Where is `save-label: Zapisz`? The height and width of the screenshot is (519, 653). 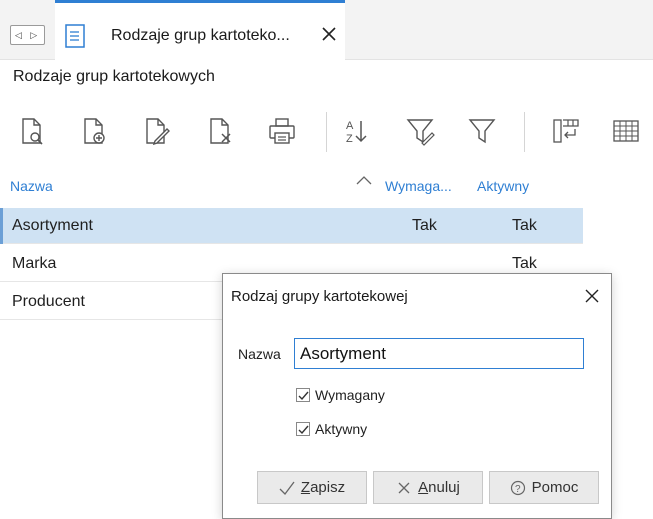 save-label: Zapisz is located at coordinates (323, 487).